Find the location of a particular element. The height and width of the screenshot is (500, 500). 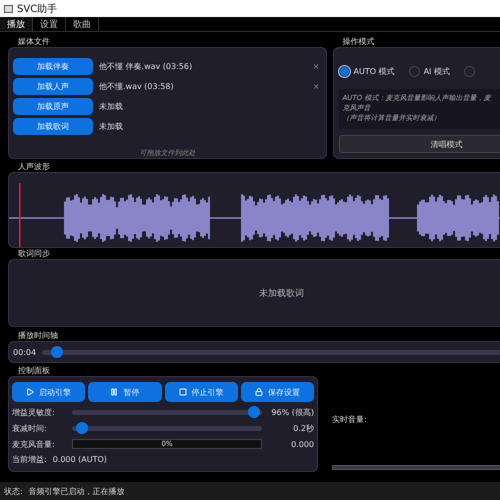

control-button: 停止引擎 is located at coordinates (201, 392).